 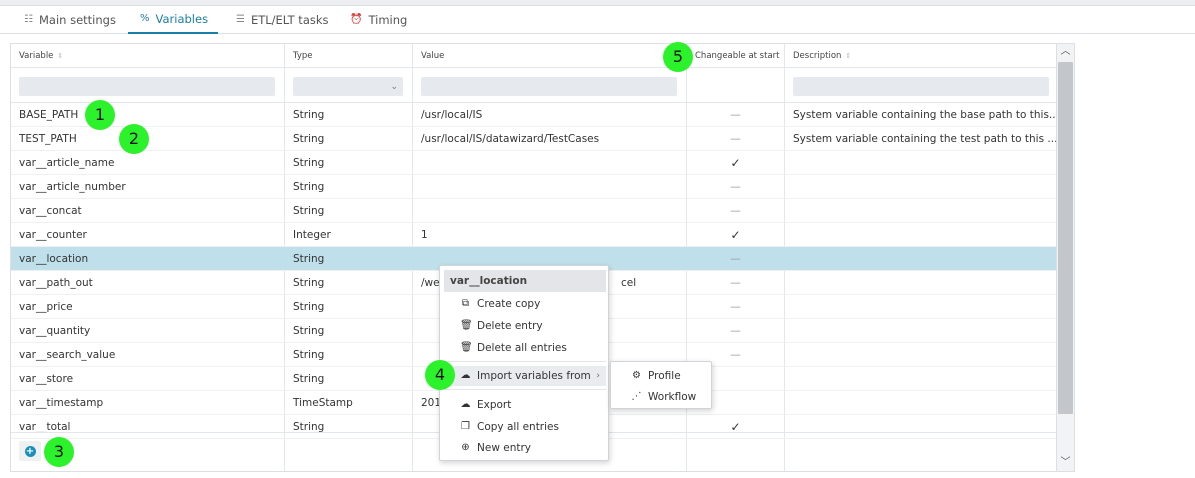 What do you see at coordinates (147, 86) in the screenshot?
I see `filter-variable-input` at bounding box center [147, 86].